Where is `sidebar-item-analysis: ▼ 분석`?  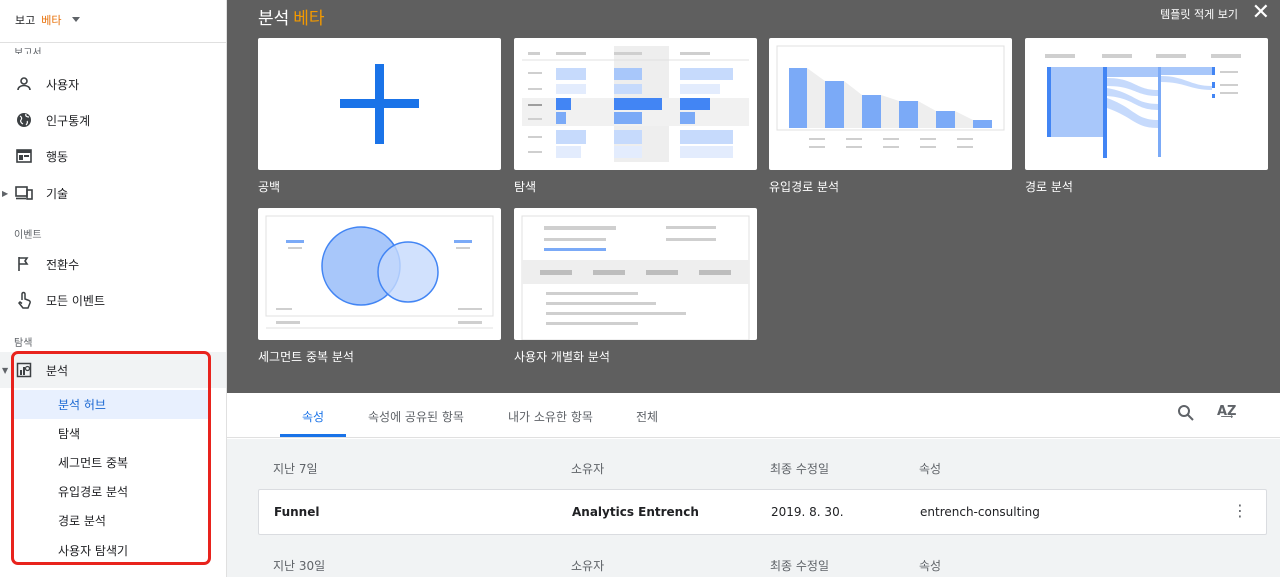
sidebar-item-analysis: ▼ 분석 is located at coordinates (113, 370).